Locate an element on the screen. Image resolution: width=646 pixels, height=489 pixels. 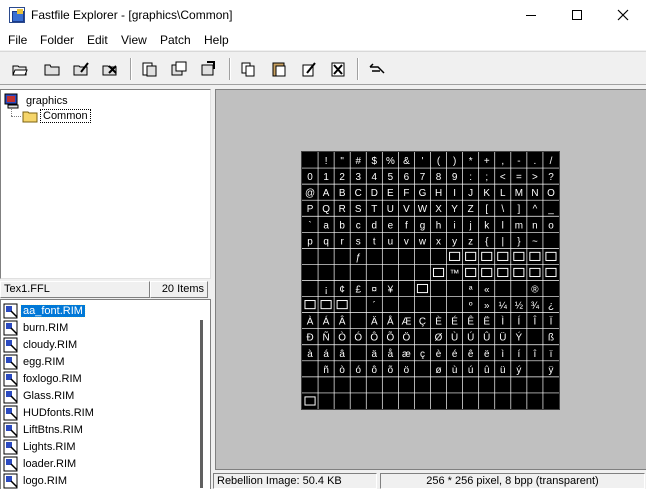
font-glyph: B is located at coordinates (342, 193).